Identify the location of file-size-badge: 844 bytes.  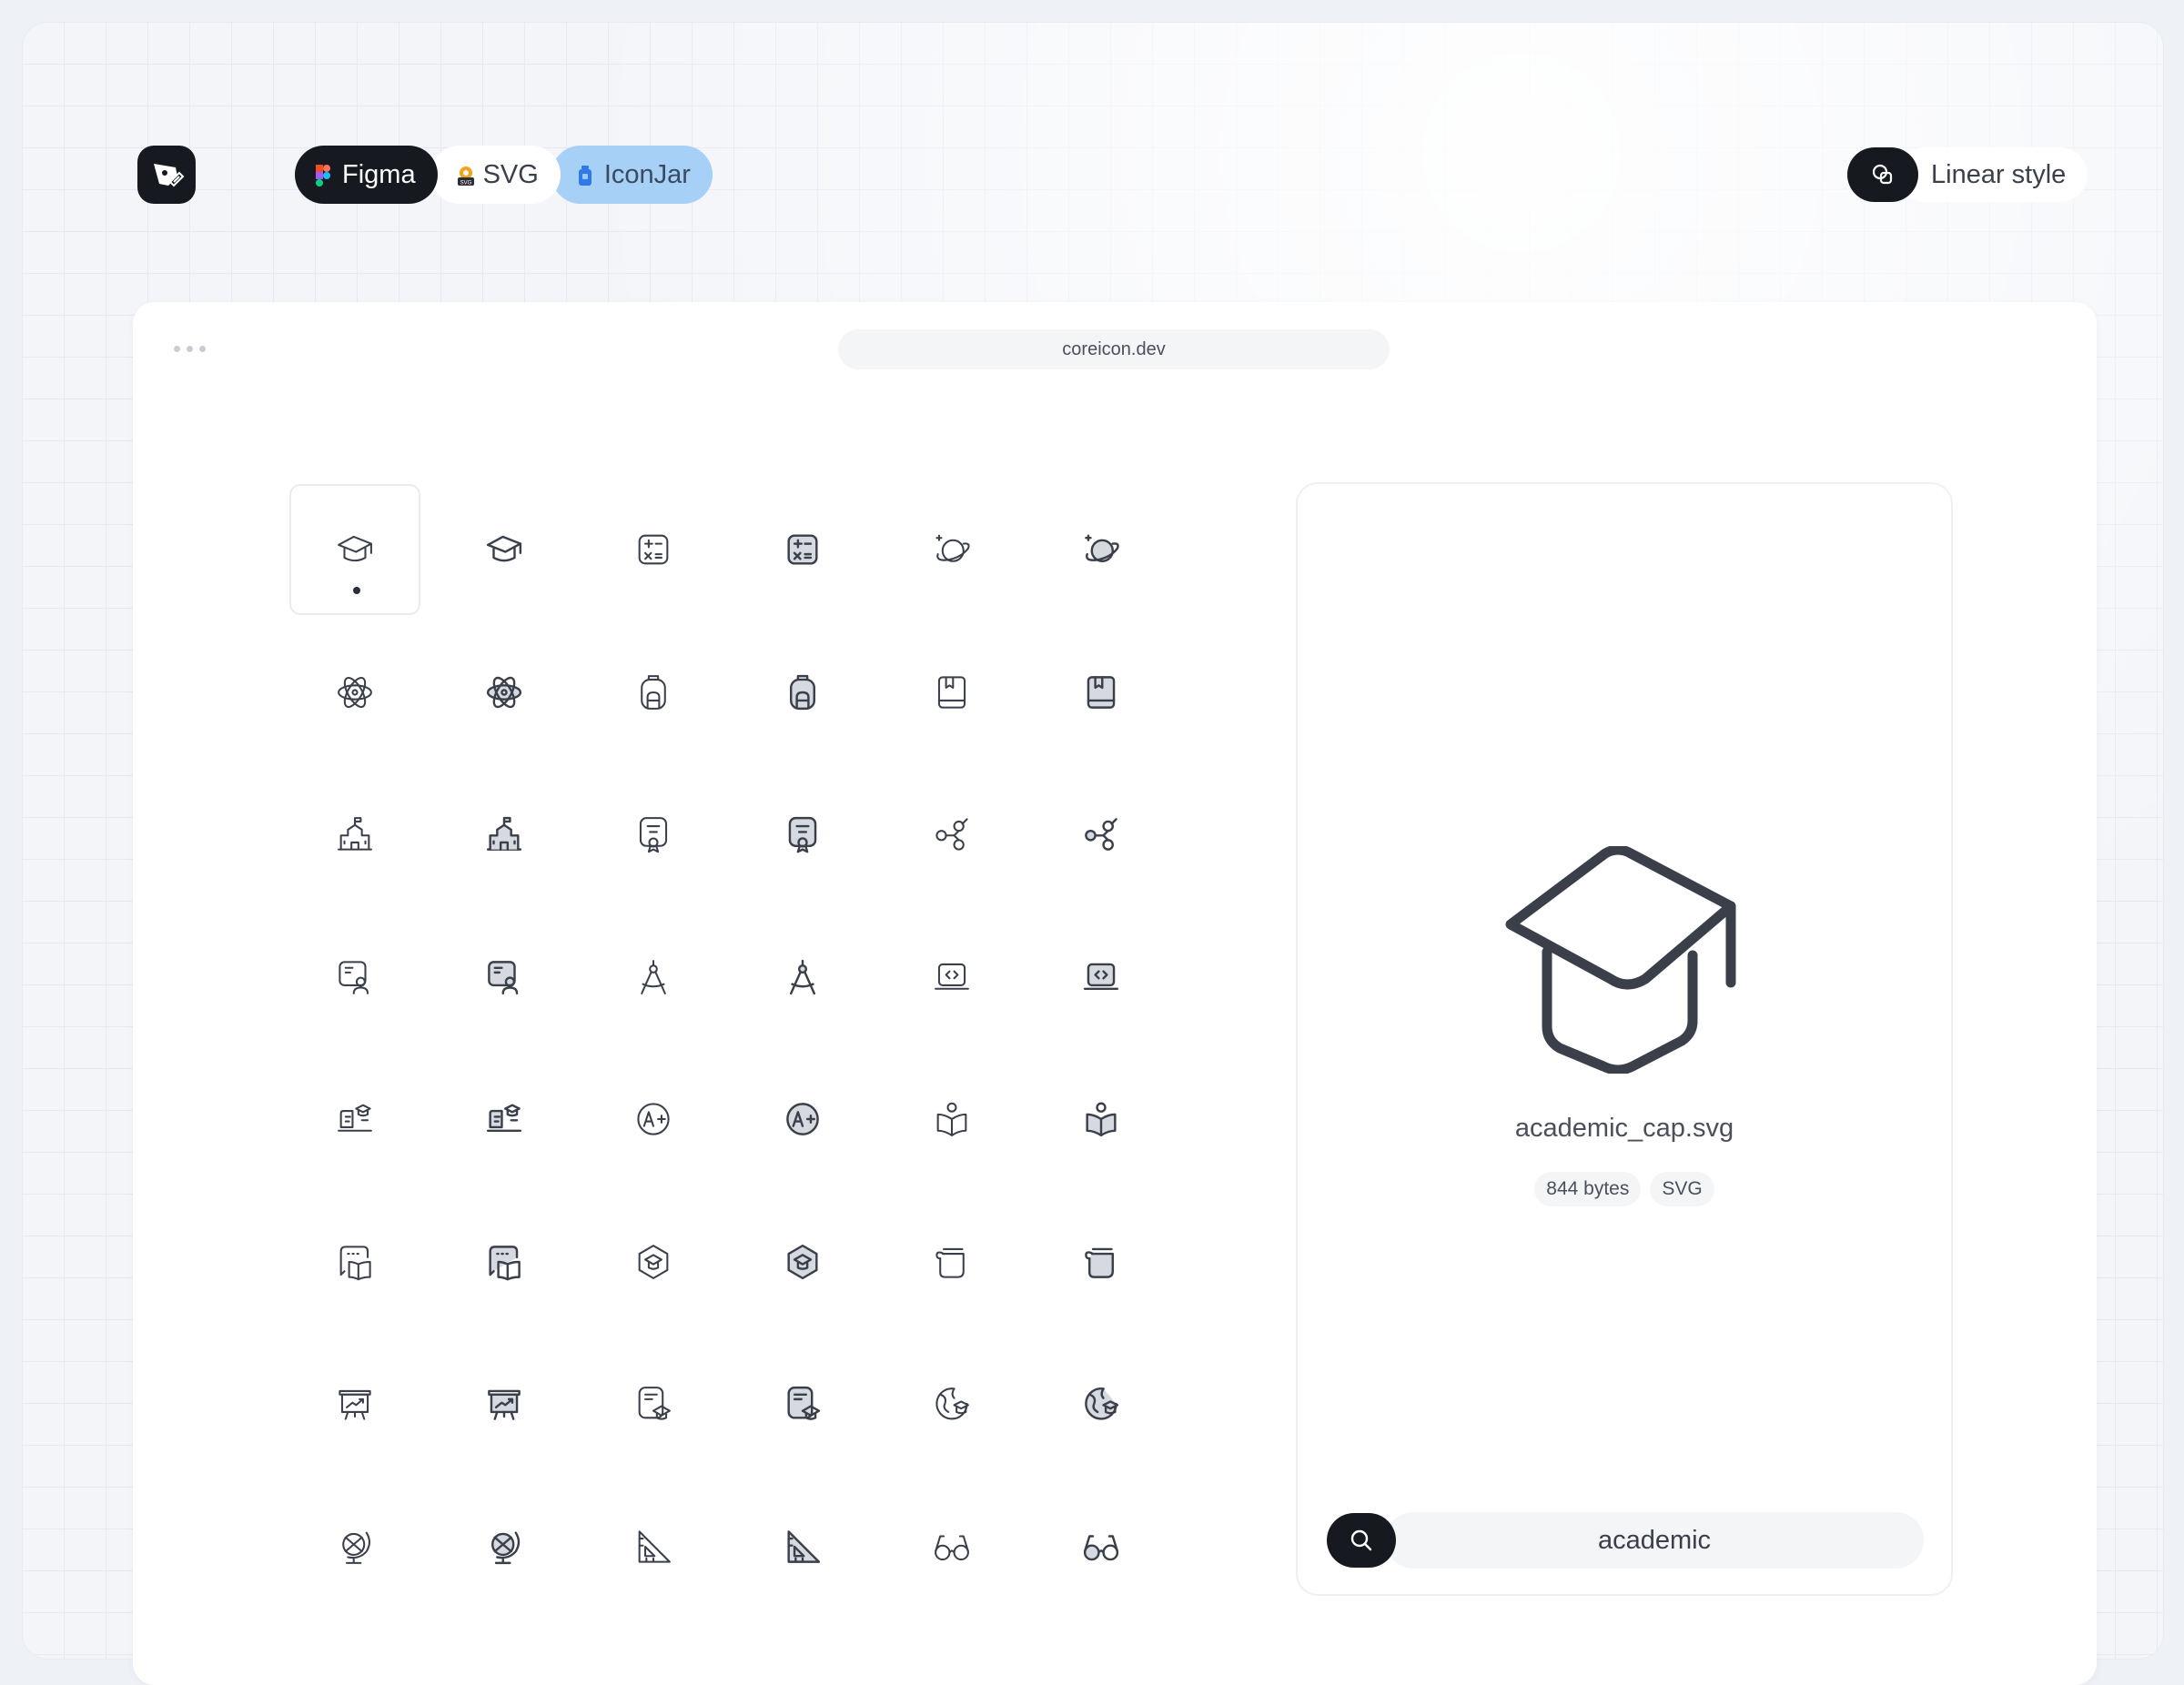
(1588, 1189).